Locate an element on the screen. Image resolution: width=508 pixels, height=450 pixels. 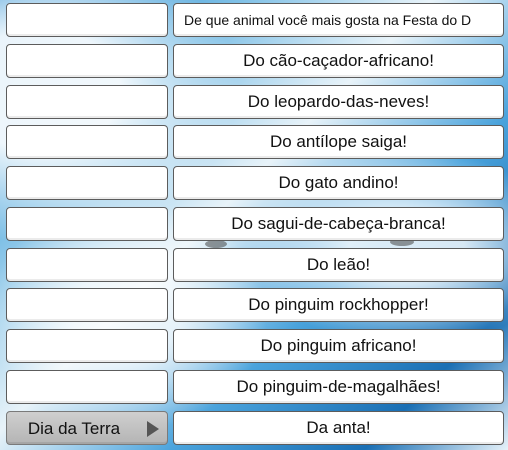
menu-row: Do pinguim africano! is located at coordinates (254, 347).